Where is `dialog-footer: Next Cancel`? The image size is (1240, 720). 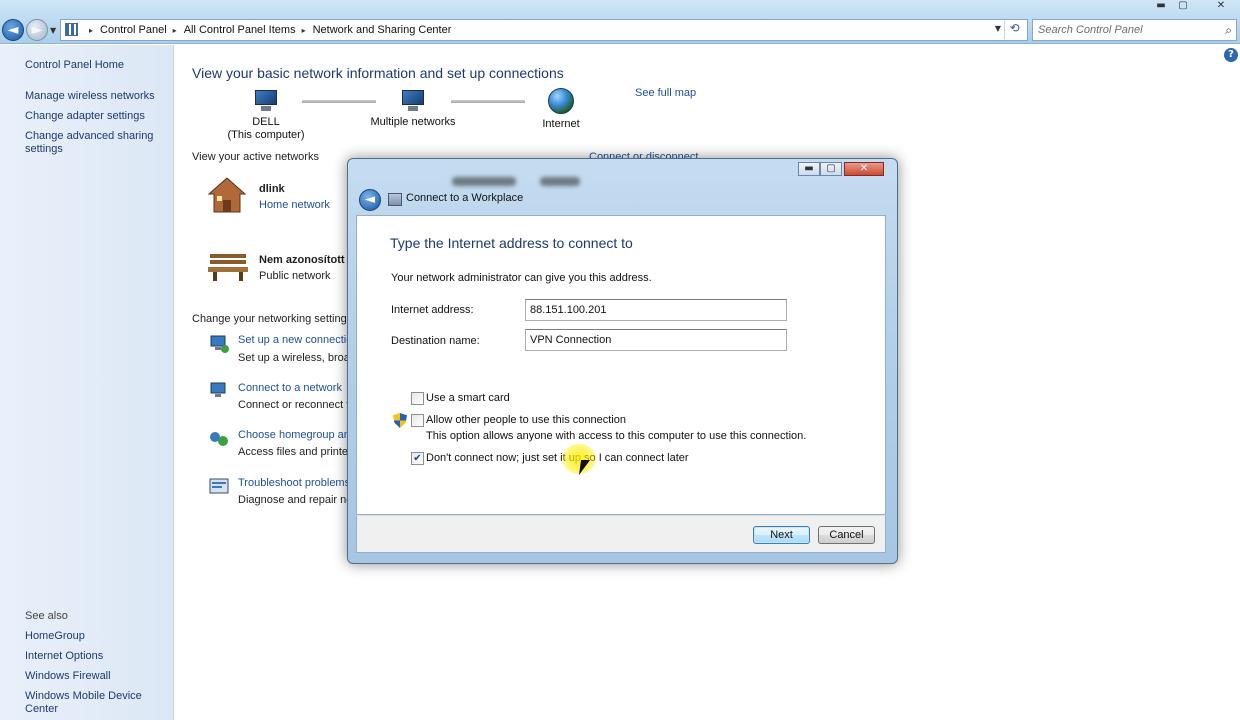 dialog-footer: Next Cancel is located at coordinates (621, 534).